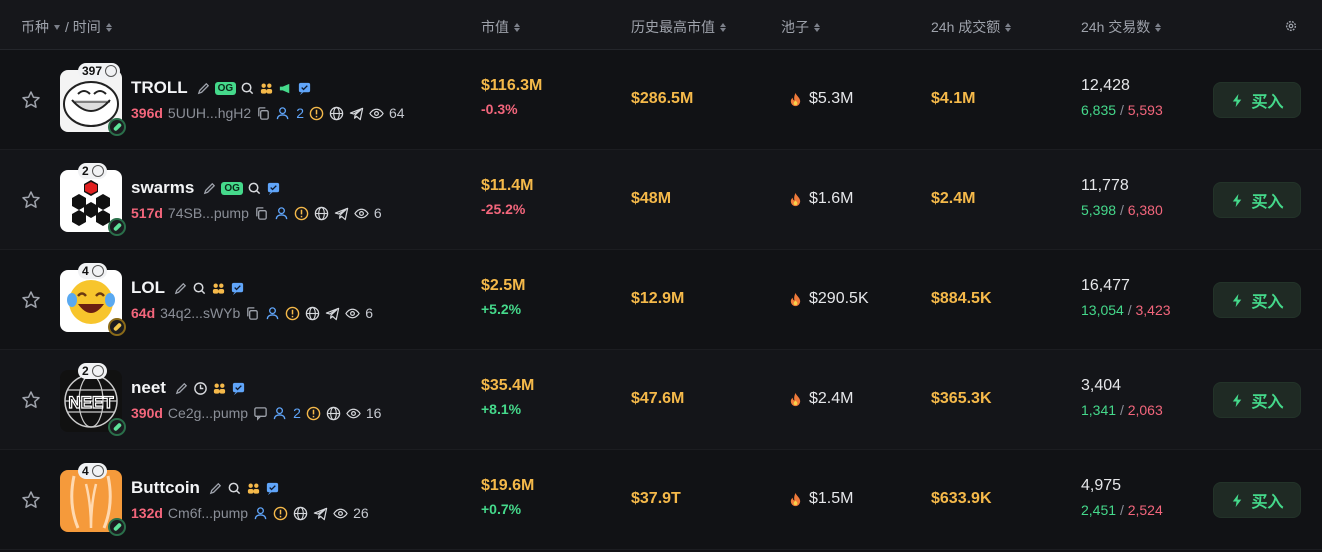 The height and width of the screenshot is (552, 1322). What do you see at coordinates (500, 27) in the screenshot?
I see `market-cap-header: 市值` at bounding box center [500, 27].